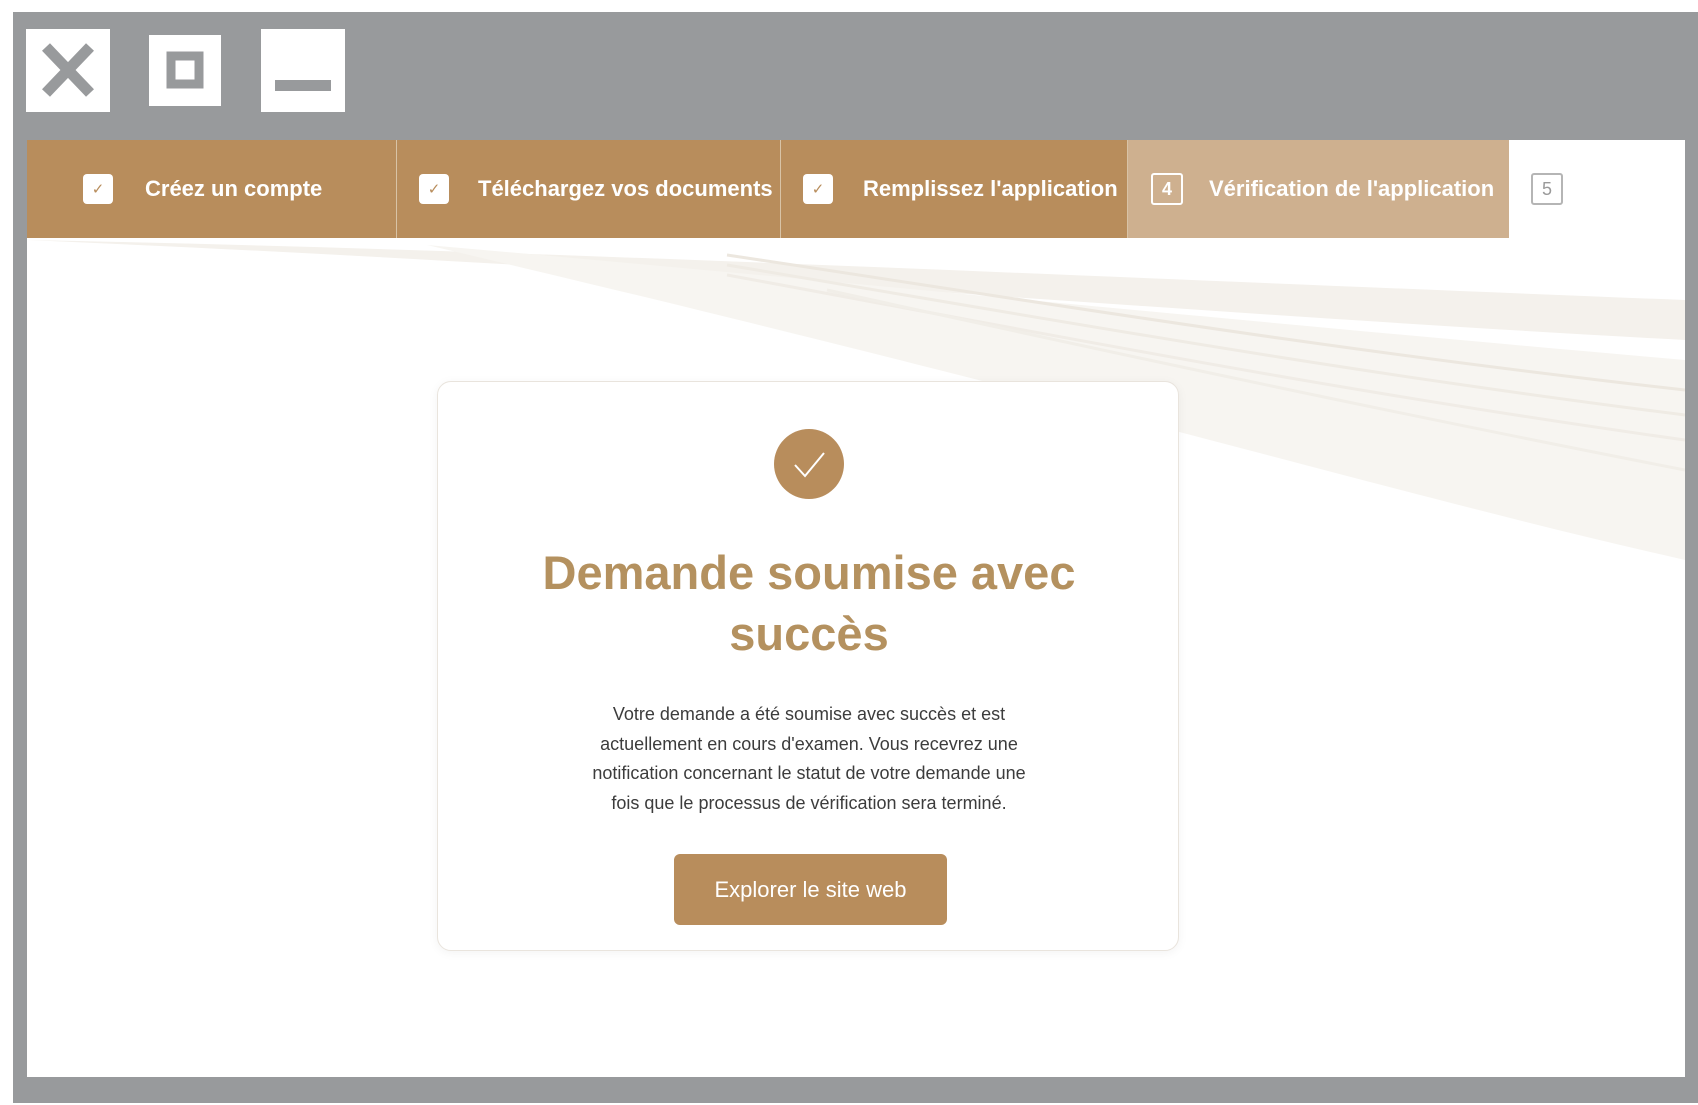  Describe the element at coordinates (6, 552) in the screenshot. I see `outer-margin-left` at that location.